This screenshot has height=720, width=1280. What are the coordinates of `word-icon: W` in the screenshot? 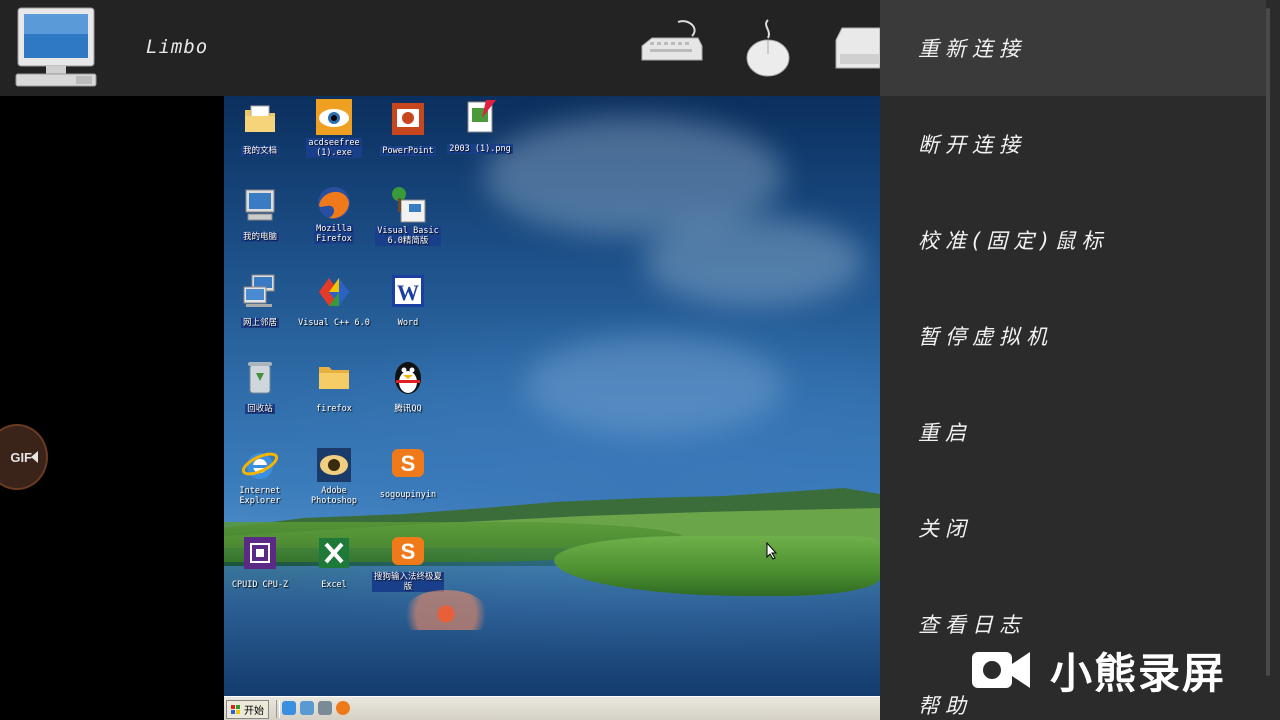 It's located at (408, 291).